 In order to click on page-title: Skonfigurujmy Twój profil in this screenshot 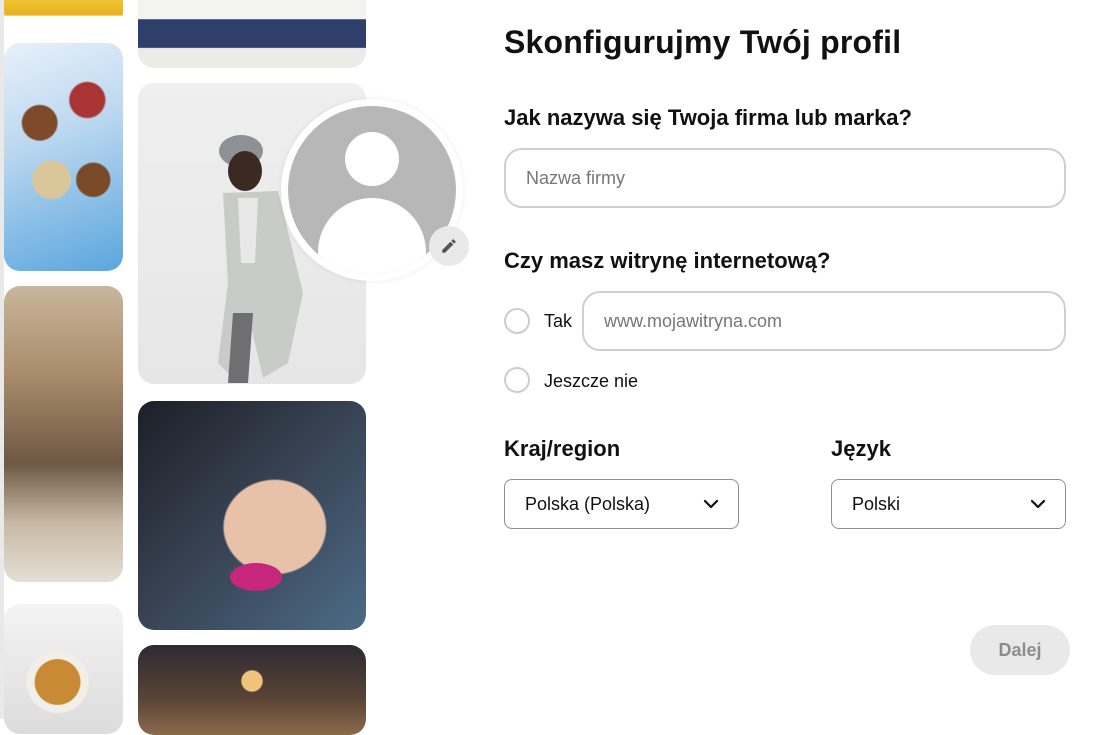, I will do `click(703, 42)`.